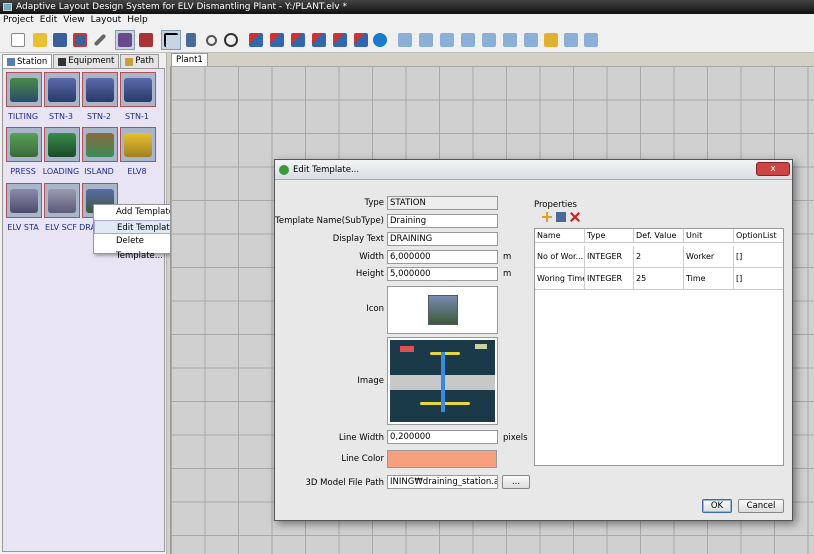 Image resolution: width=814 pixels, height=554 pixels. I want to click on menu-bar: Project Edit View Layout Help, so click(407, 20).